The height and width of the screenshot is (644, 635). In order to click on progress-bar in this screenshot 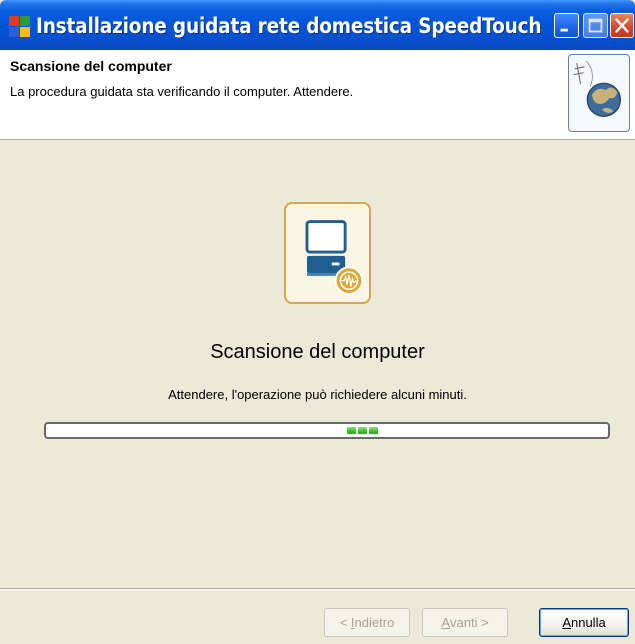, I will do `click(327, 430)`.